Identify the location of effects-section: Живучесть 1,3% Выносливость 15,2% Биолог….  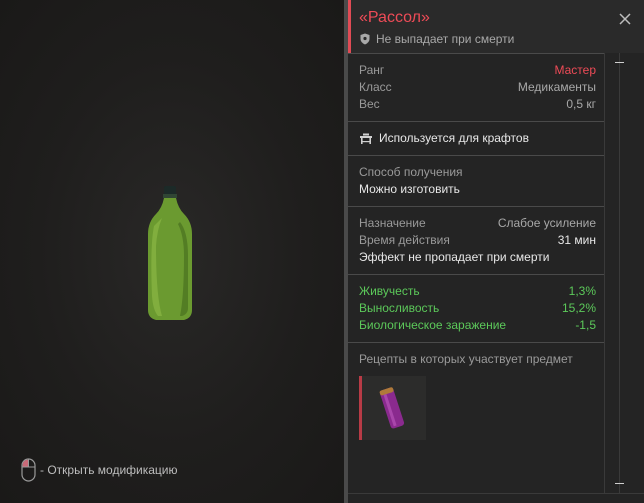
(476, 308).